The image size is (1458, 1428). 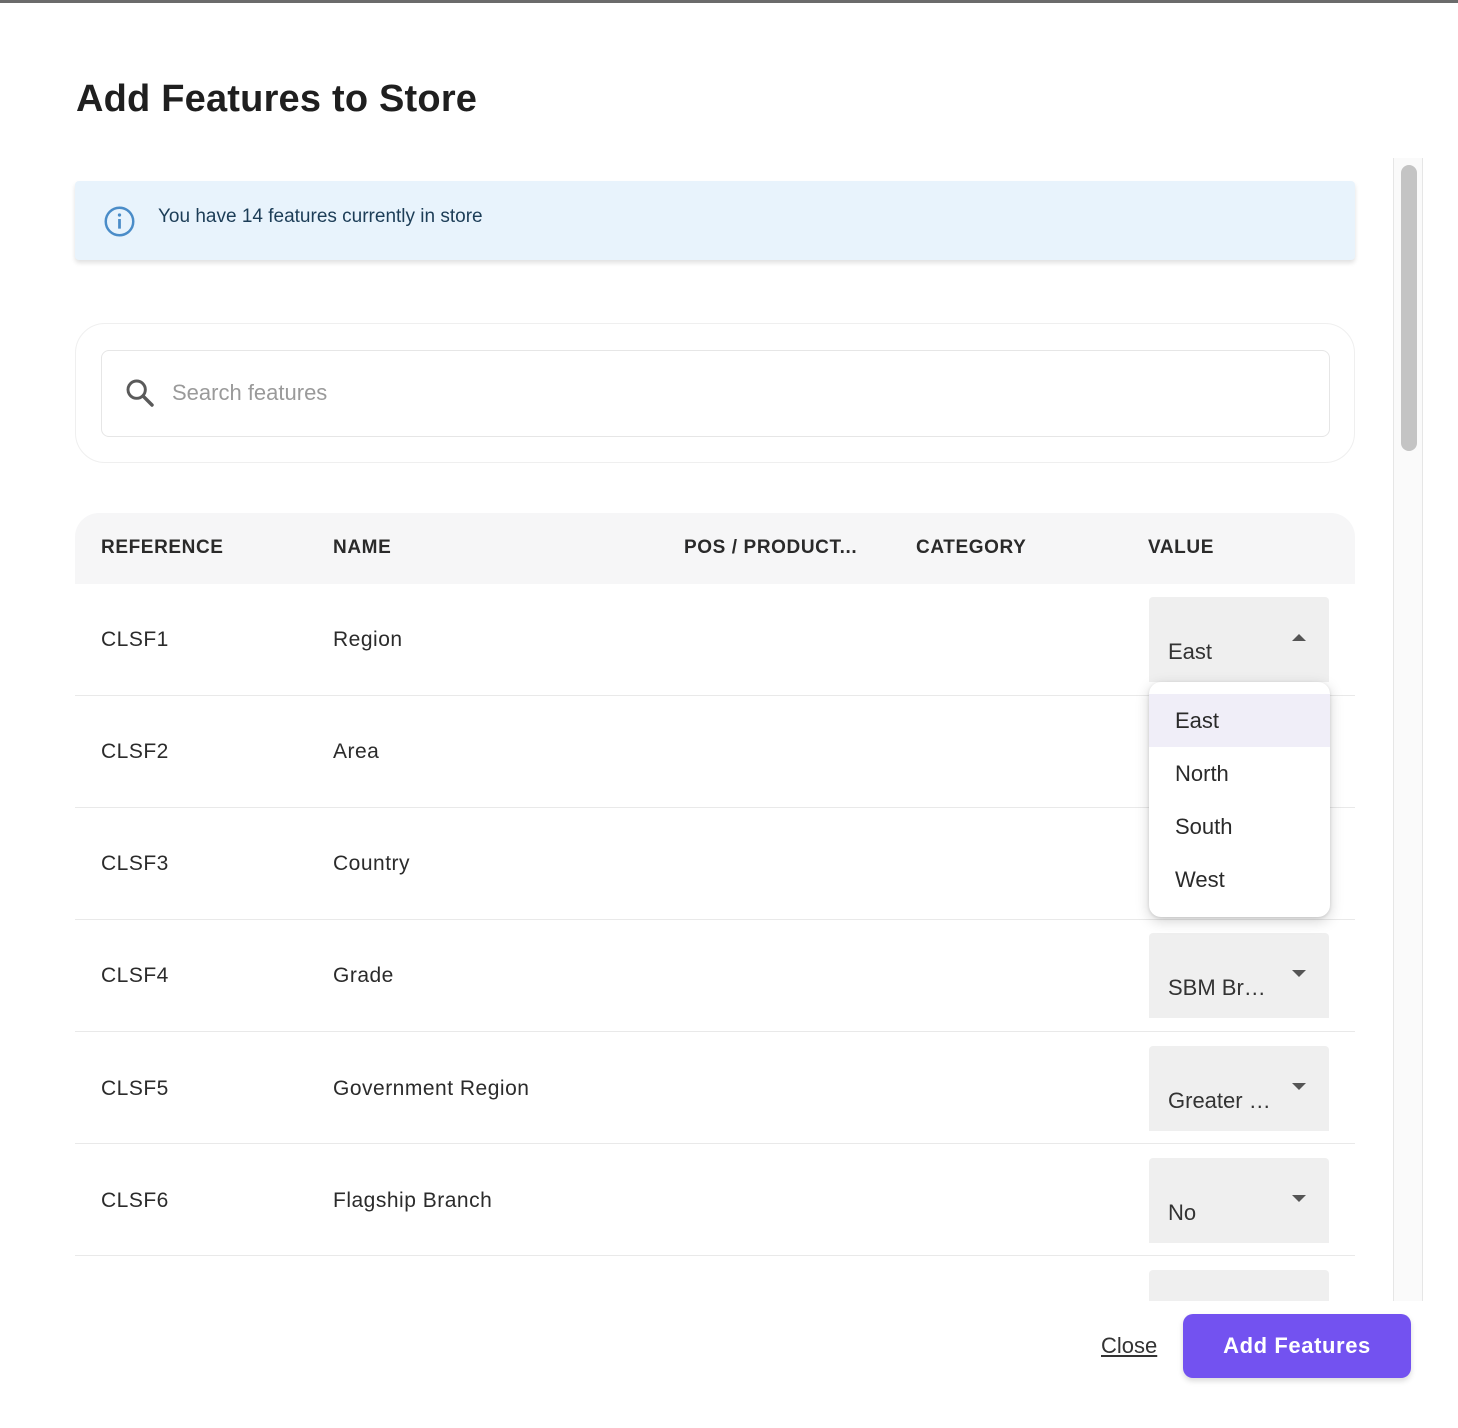 What do you see at coordinates (119, 221) in the screenshot?
I see `info-icon` at bounding box center [119, 221].